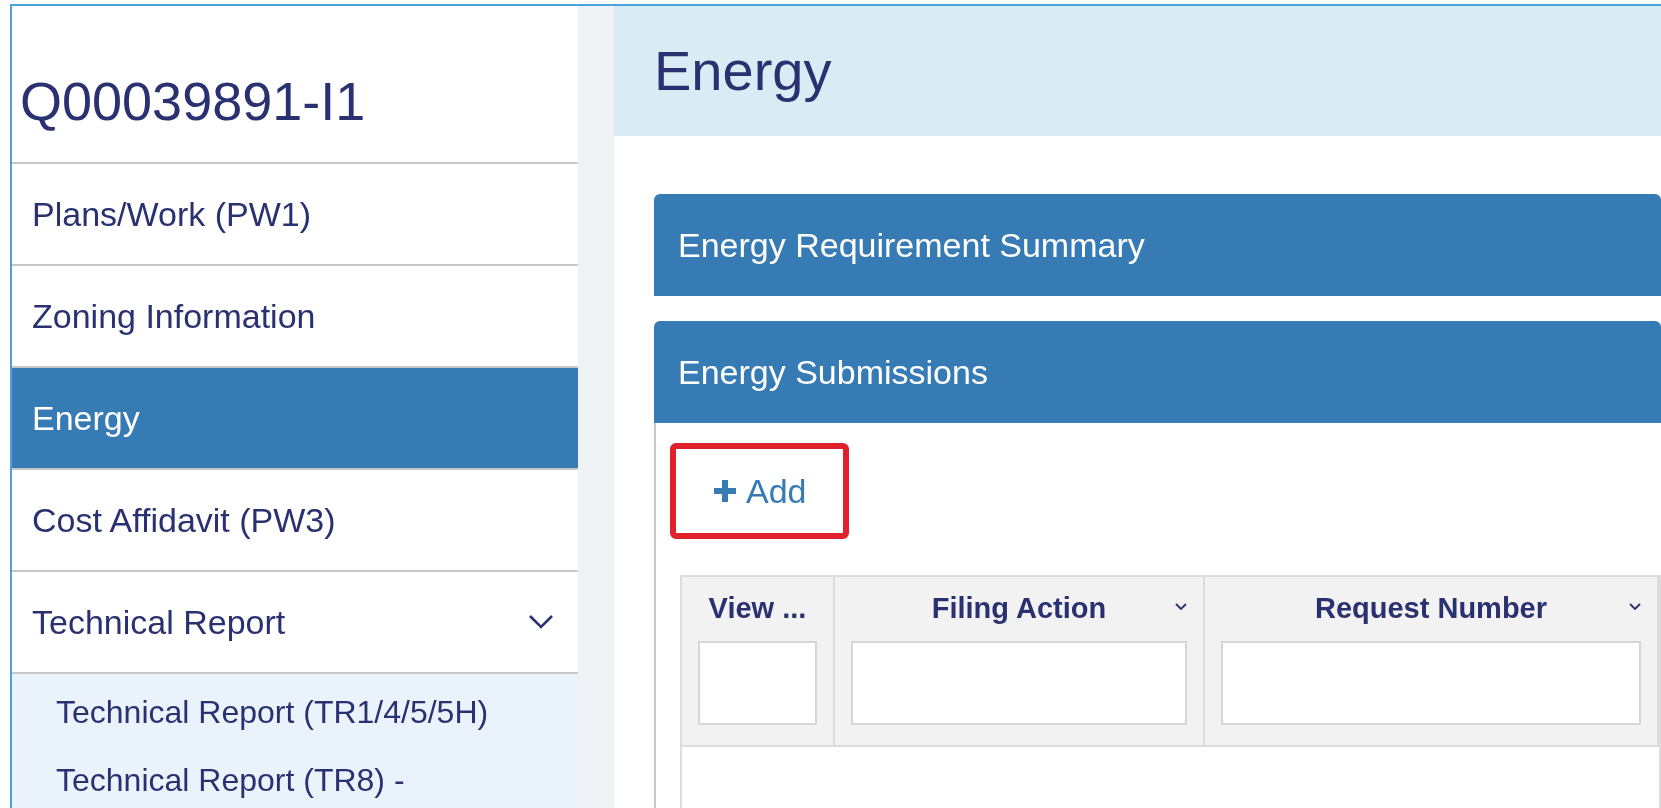 The image size is (1661, 808). What do you see at coordinates (295, 777) in the screenshot?
I see `sidebar-subitem: Technical Report (TR8) -` at bounding box center [295, 777].